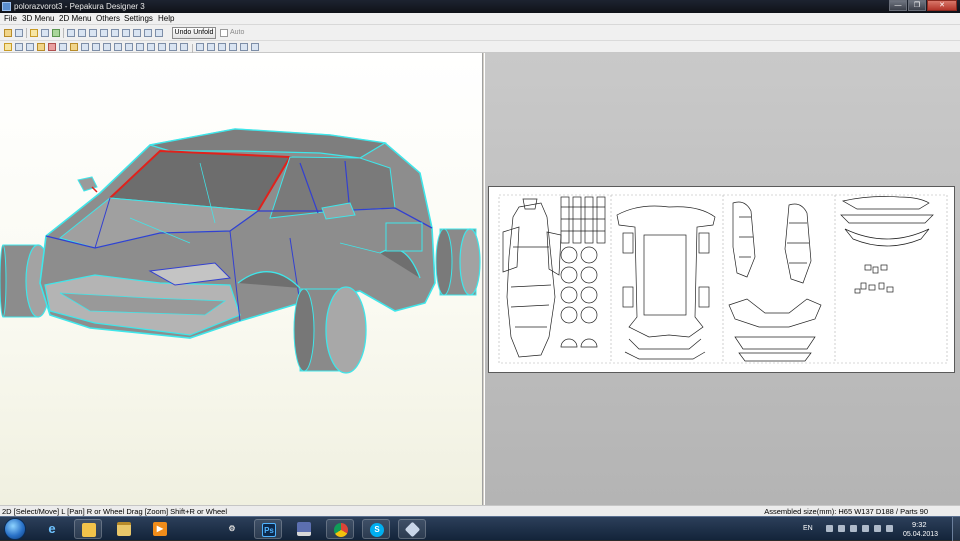 This screenshot has width=960, height=541. I want to click on print-icon, so click(222, 47).